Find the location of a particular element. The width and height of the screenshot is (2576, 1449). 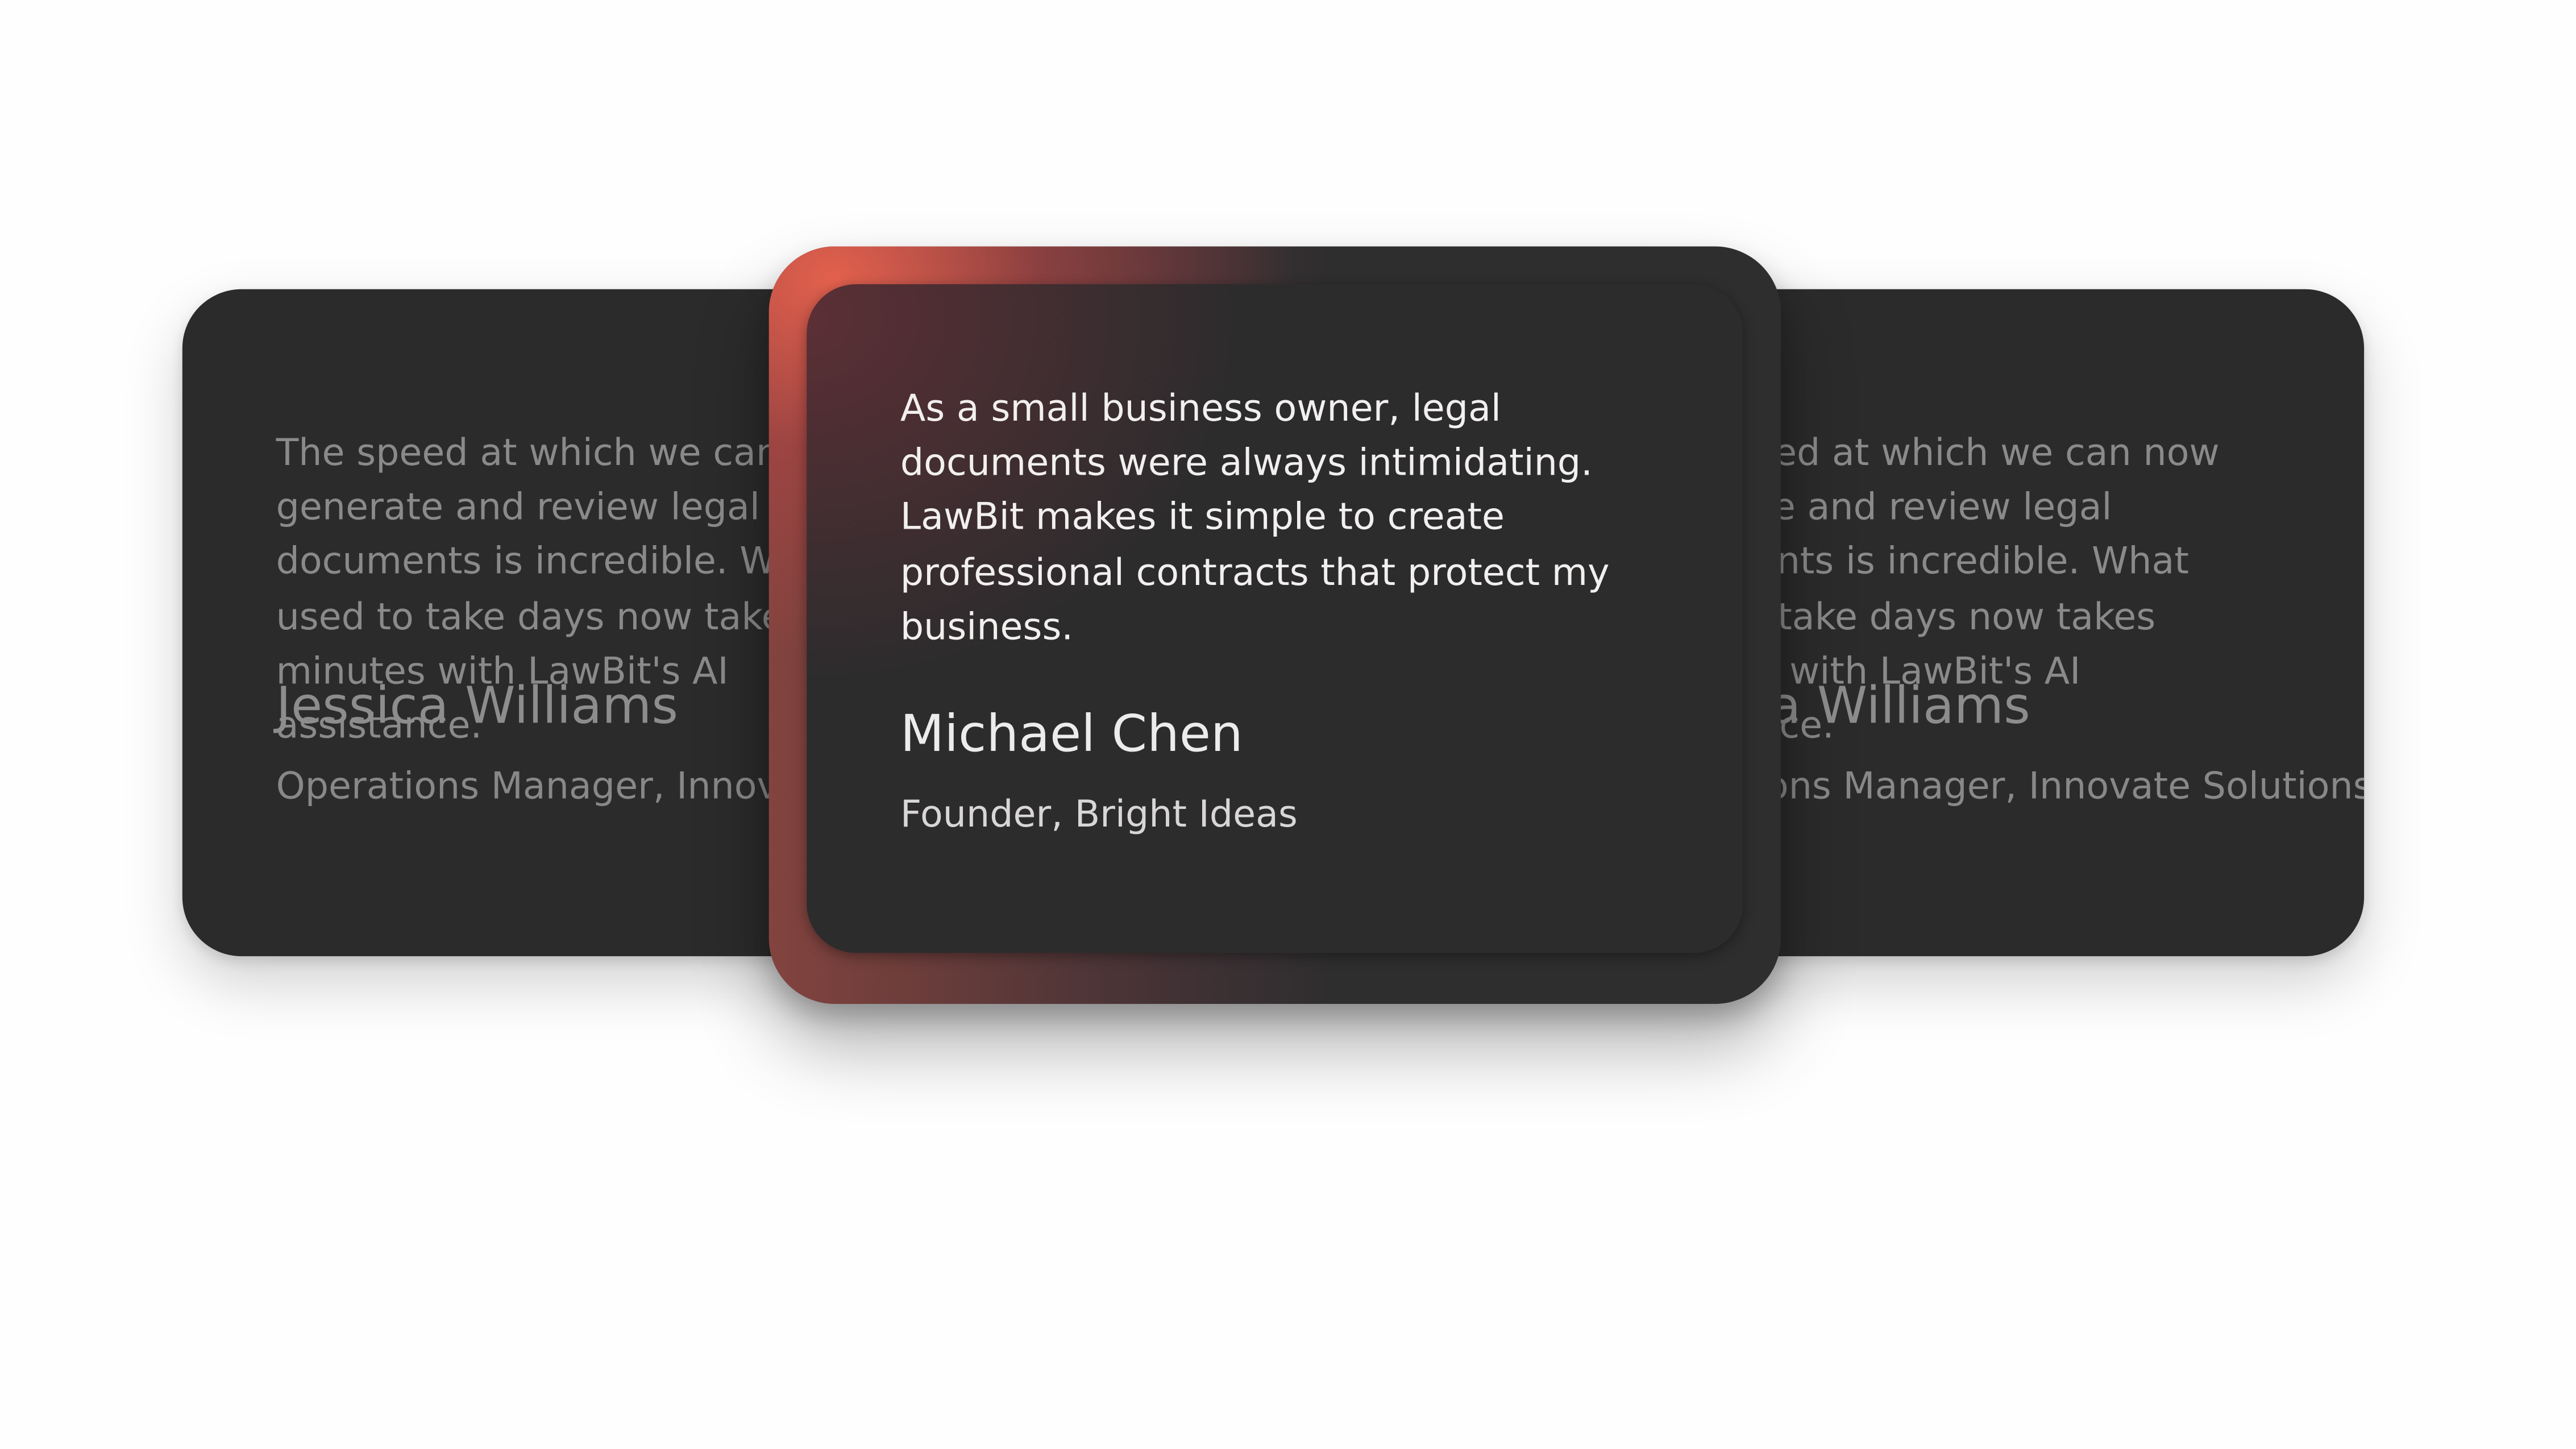

testimonial-author-role: Founder, Bright Ideas is located at coordinates (1099, 815).